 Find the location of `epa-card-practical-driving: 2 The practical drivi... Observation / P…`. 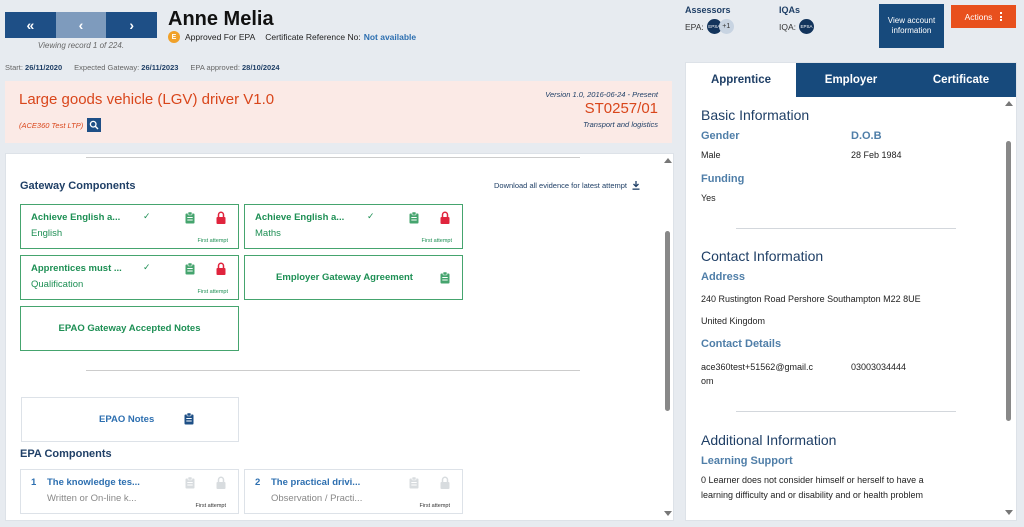

epa-card-practical-driving: 2 The practical drivi... Observation / P… is located at coordinates (353, 491).